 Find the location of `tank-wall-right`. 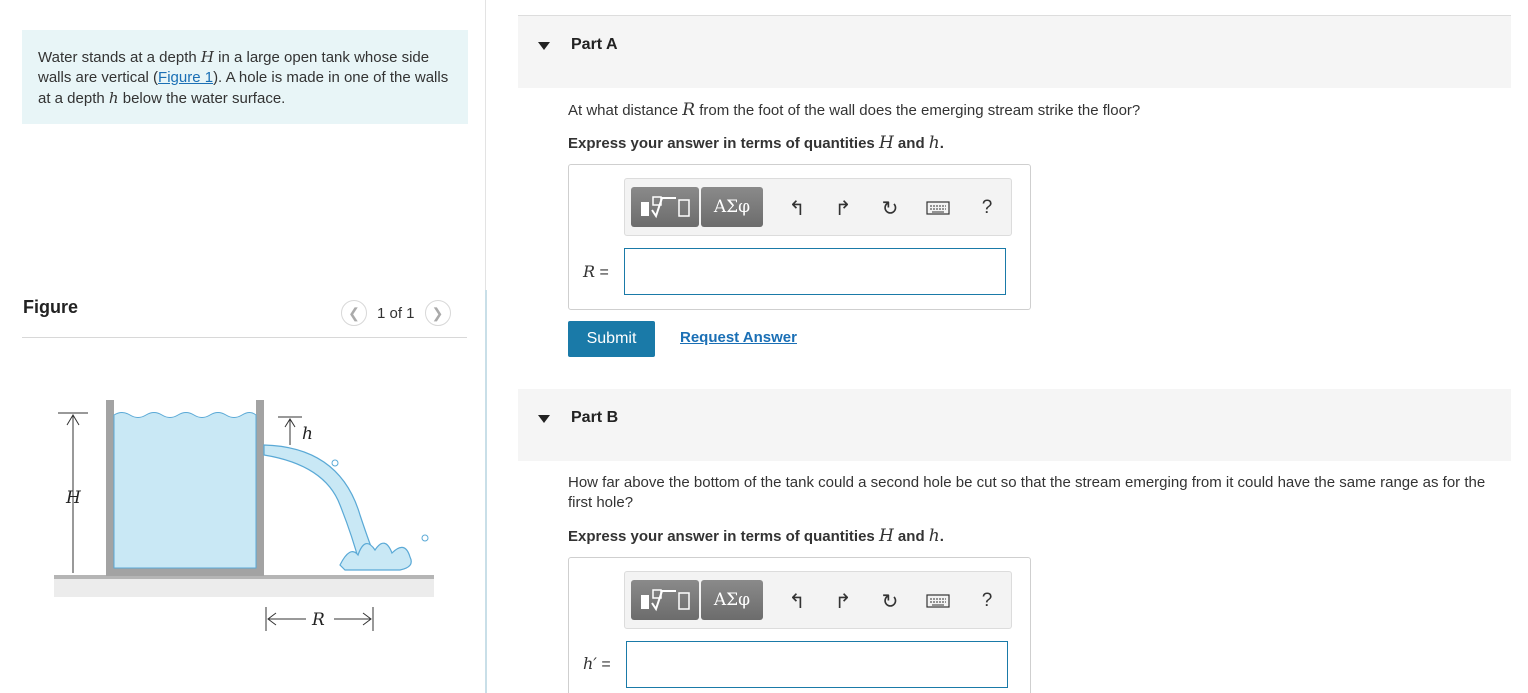

tank-wall-right is located at coordinates (260, 488).